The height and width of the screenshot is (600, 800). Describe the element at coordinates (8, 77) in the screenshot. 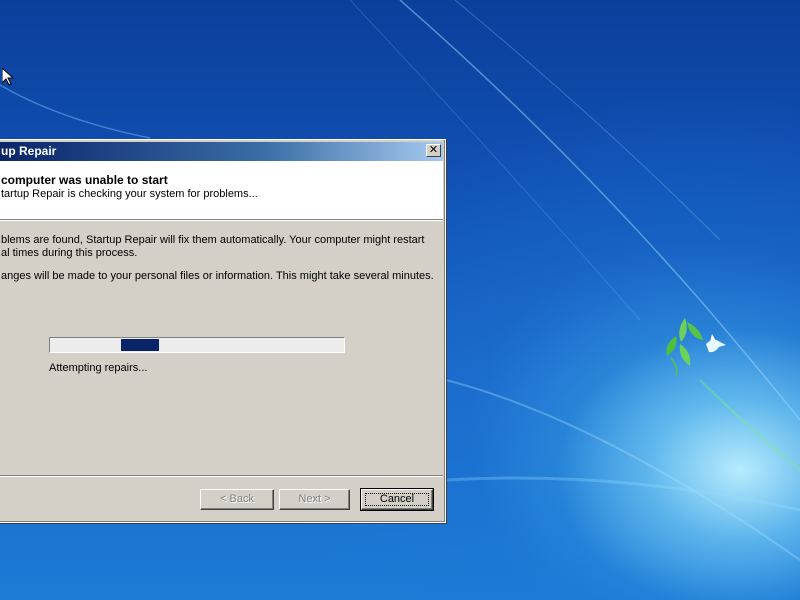

I see `arrow-cursor-icon` at that location.